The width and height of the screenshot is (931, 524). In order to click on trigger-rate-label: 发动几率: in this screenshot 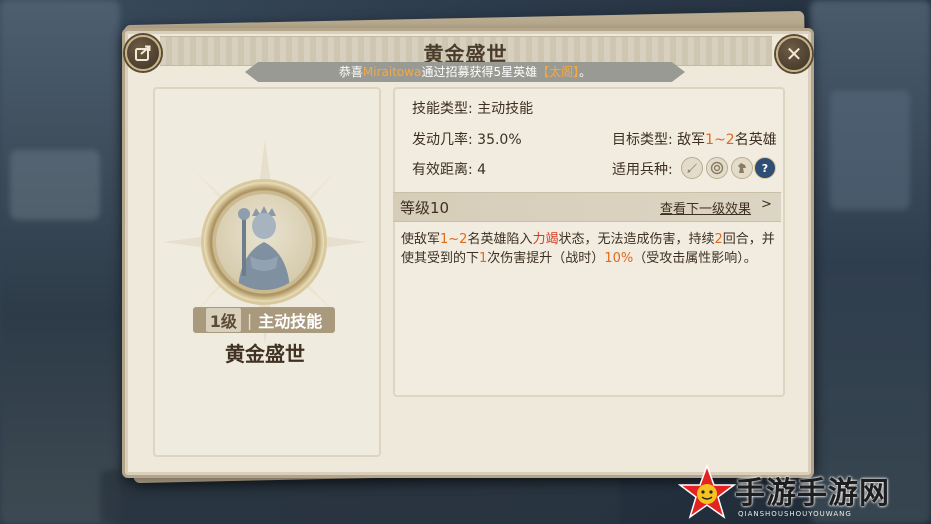, I will do `click(442, 140)`.